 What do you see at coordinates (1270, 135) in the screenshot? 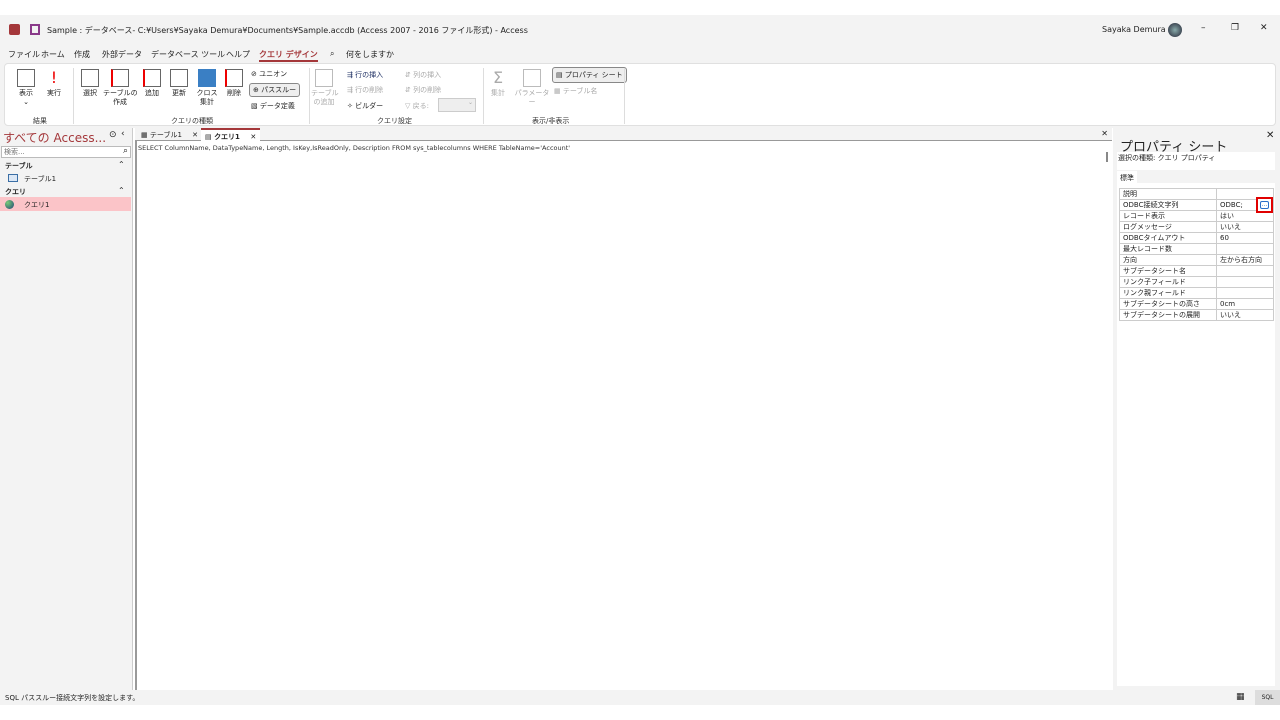
I see `close-property-sheet-button: ✕` at bounding box center [1270, 135].